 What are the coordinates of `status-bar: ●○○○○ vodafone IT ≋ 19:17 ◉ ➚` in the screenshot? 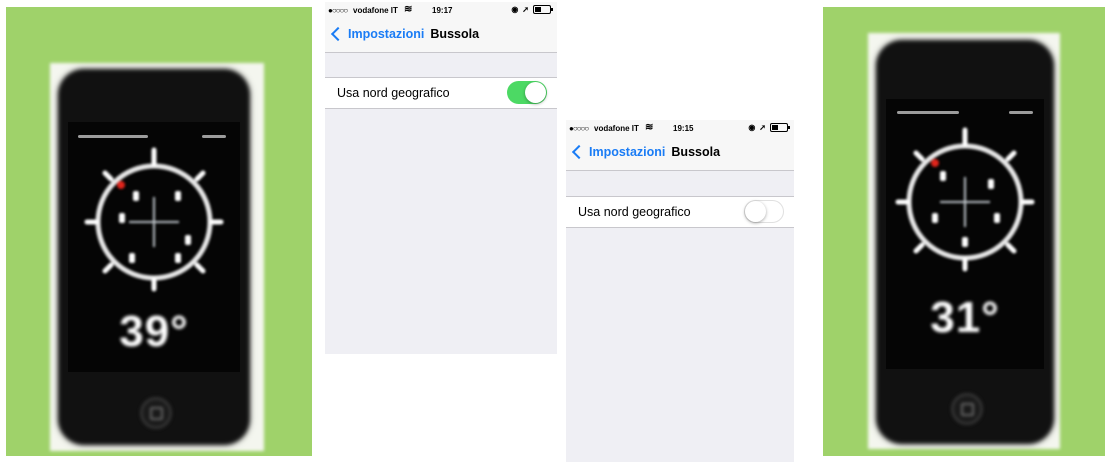 It's located at (441, 11).